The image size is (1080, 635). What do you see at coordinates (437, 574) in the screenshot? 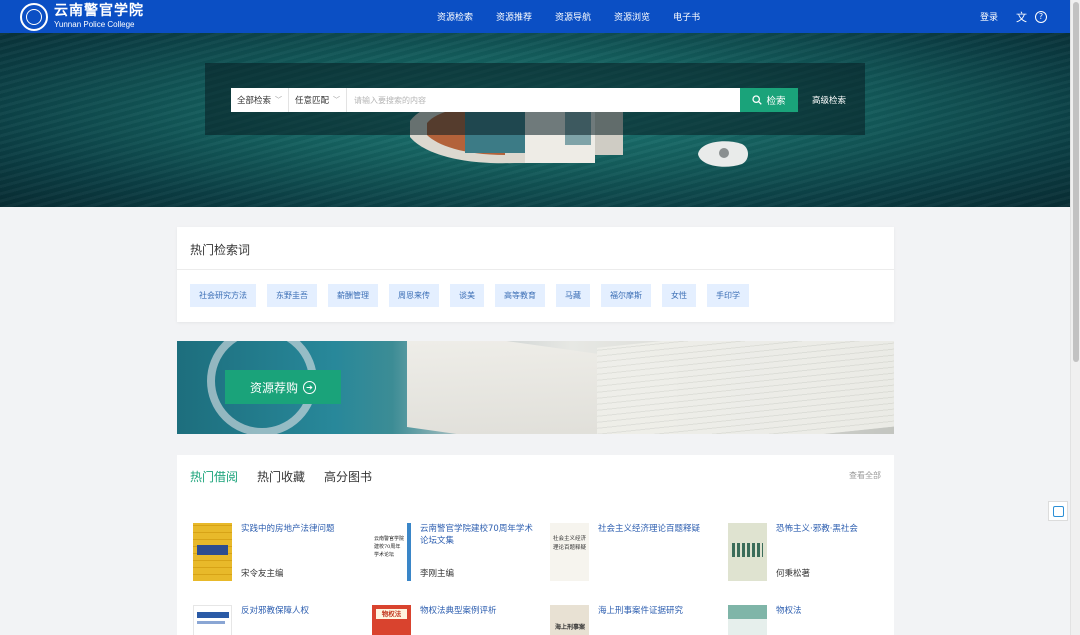
I see `book-author: 李刚主编` at bounding box center [437, 574].